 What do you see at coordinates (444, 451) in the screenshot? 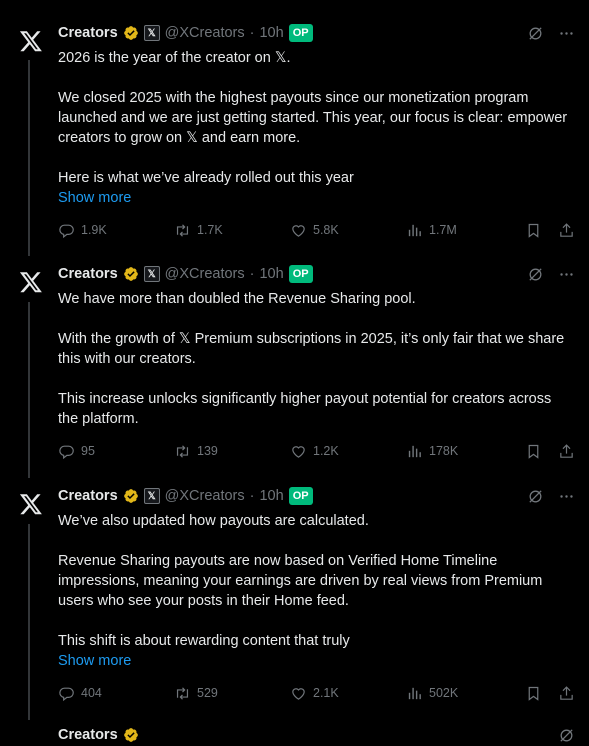
I see `view-count: 178K` at bounding box center [444, 451].